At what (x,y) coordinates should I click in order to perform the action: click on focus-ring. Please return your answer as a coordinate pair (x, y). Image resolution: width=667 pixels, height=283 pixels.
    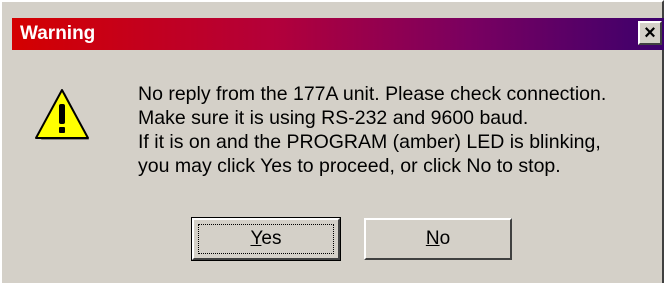
    Looking at the image, I should click on (266, 239).